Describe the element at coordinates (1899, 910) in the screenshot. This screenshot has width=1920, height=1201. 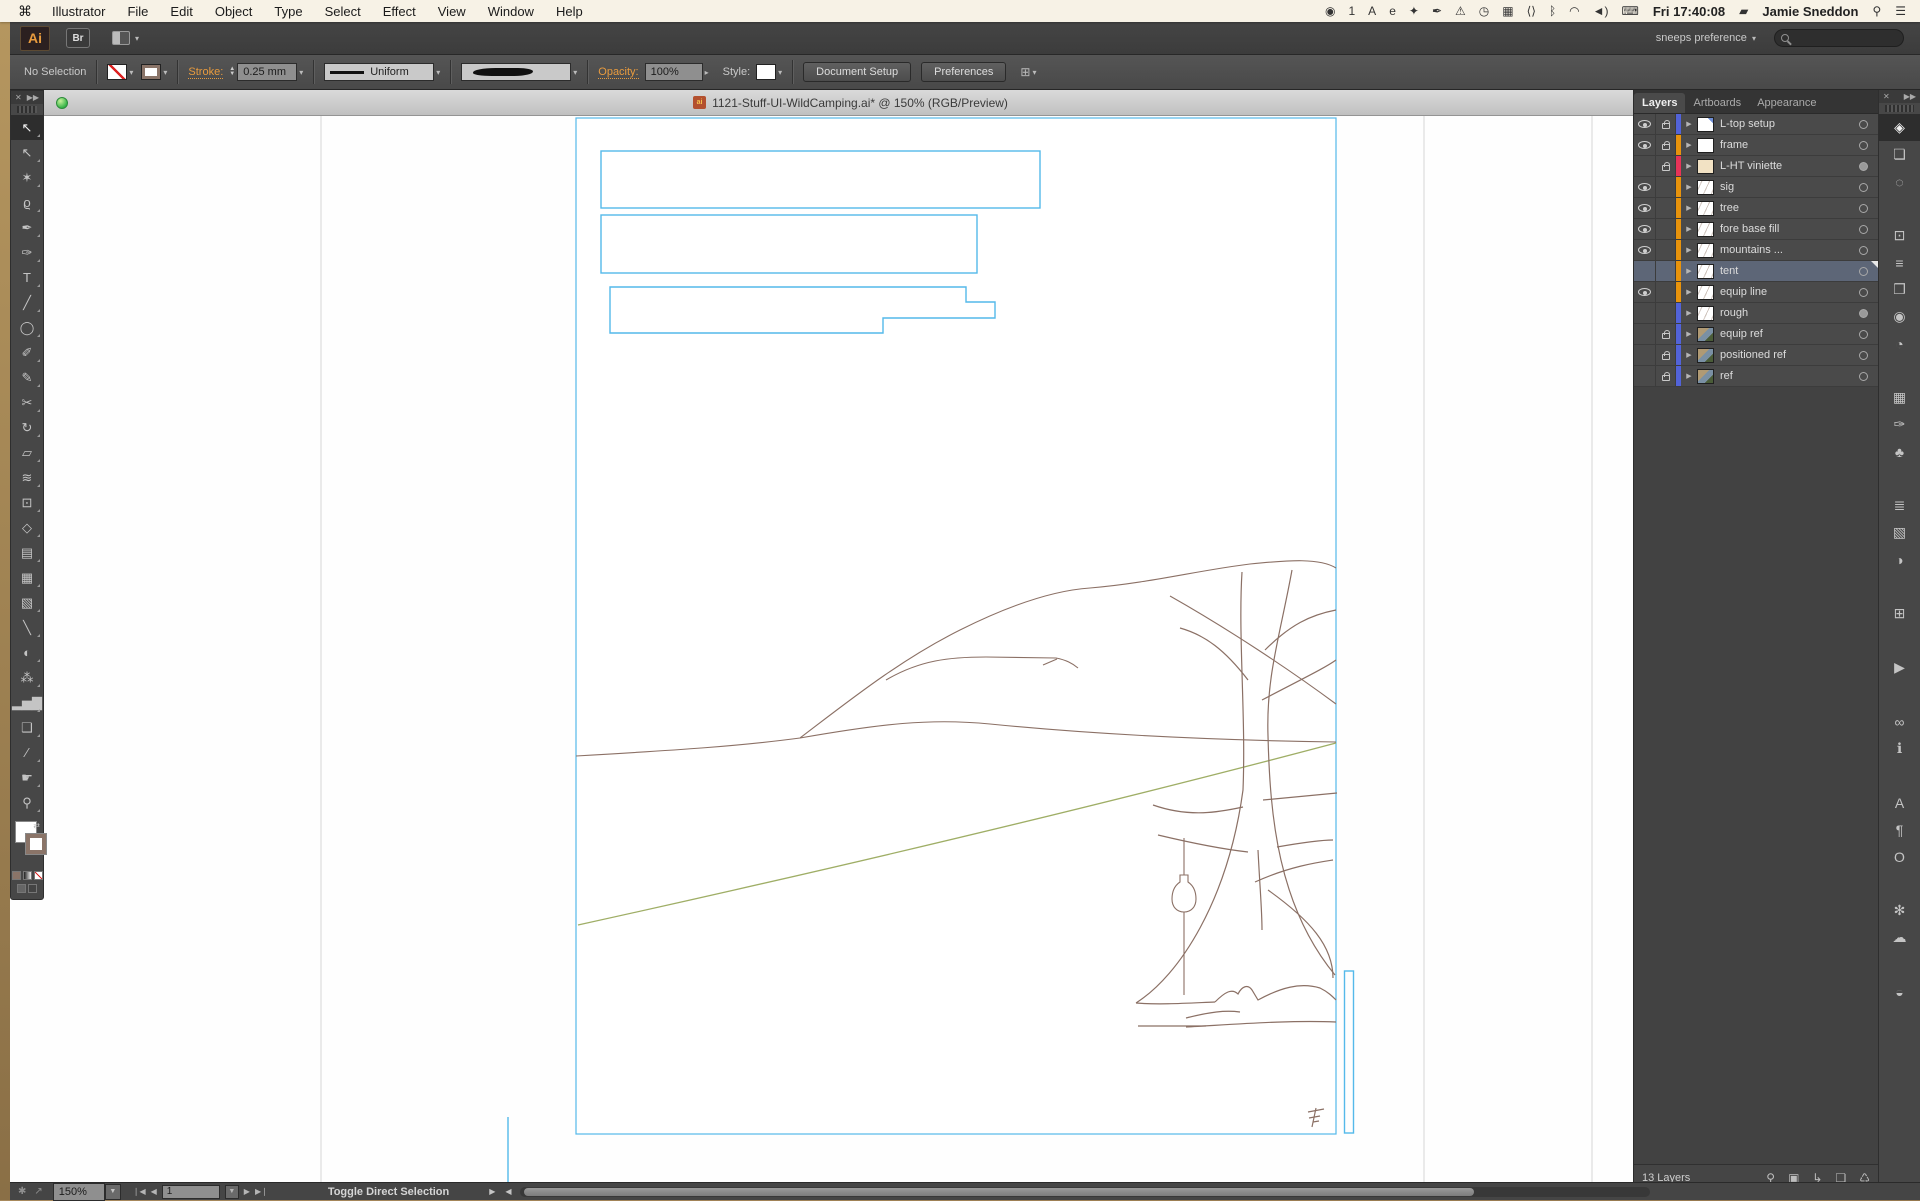
I see `dock-panel-icon: ✻` at that location.